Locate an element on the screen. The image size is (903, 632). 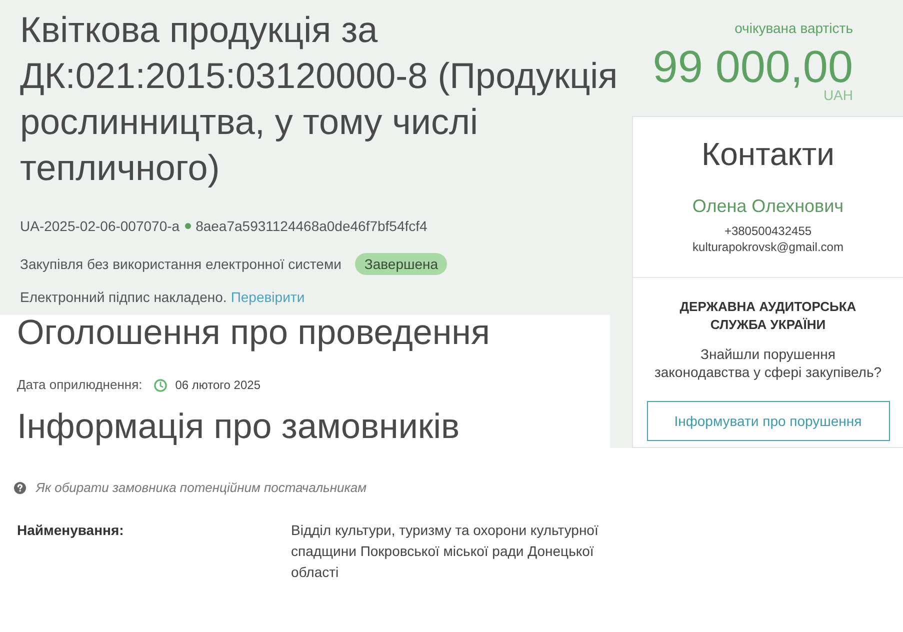
publication-date: 06 лютого 2025 is located at coordinates (217, 385).